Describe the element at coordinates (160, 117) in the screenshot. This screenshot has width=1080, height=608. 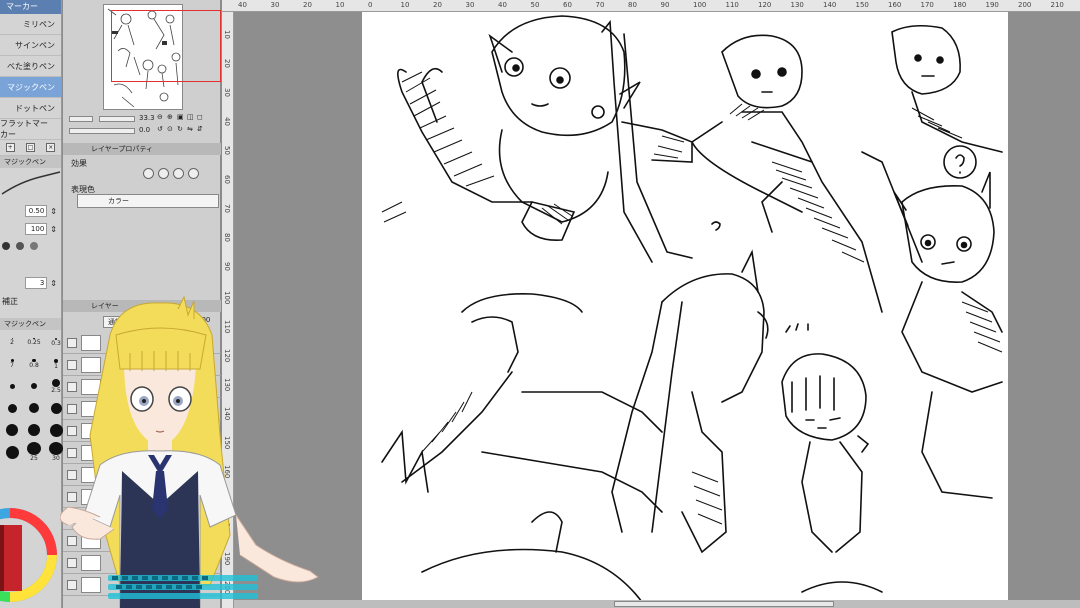
I see `zoom-out-icon: ⊖` at that location.